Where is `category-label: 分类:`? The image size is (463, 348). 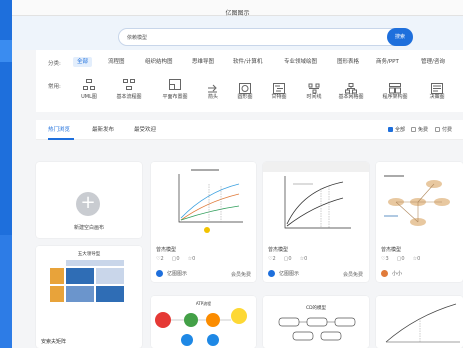
category-label: 分类: is located at coordinates (54, 64).